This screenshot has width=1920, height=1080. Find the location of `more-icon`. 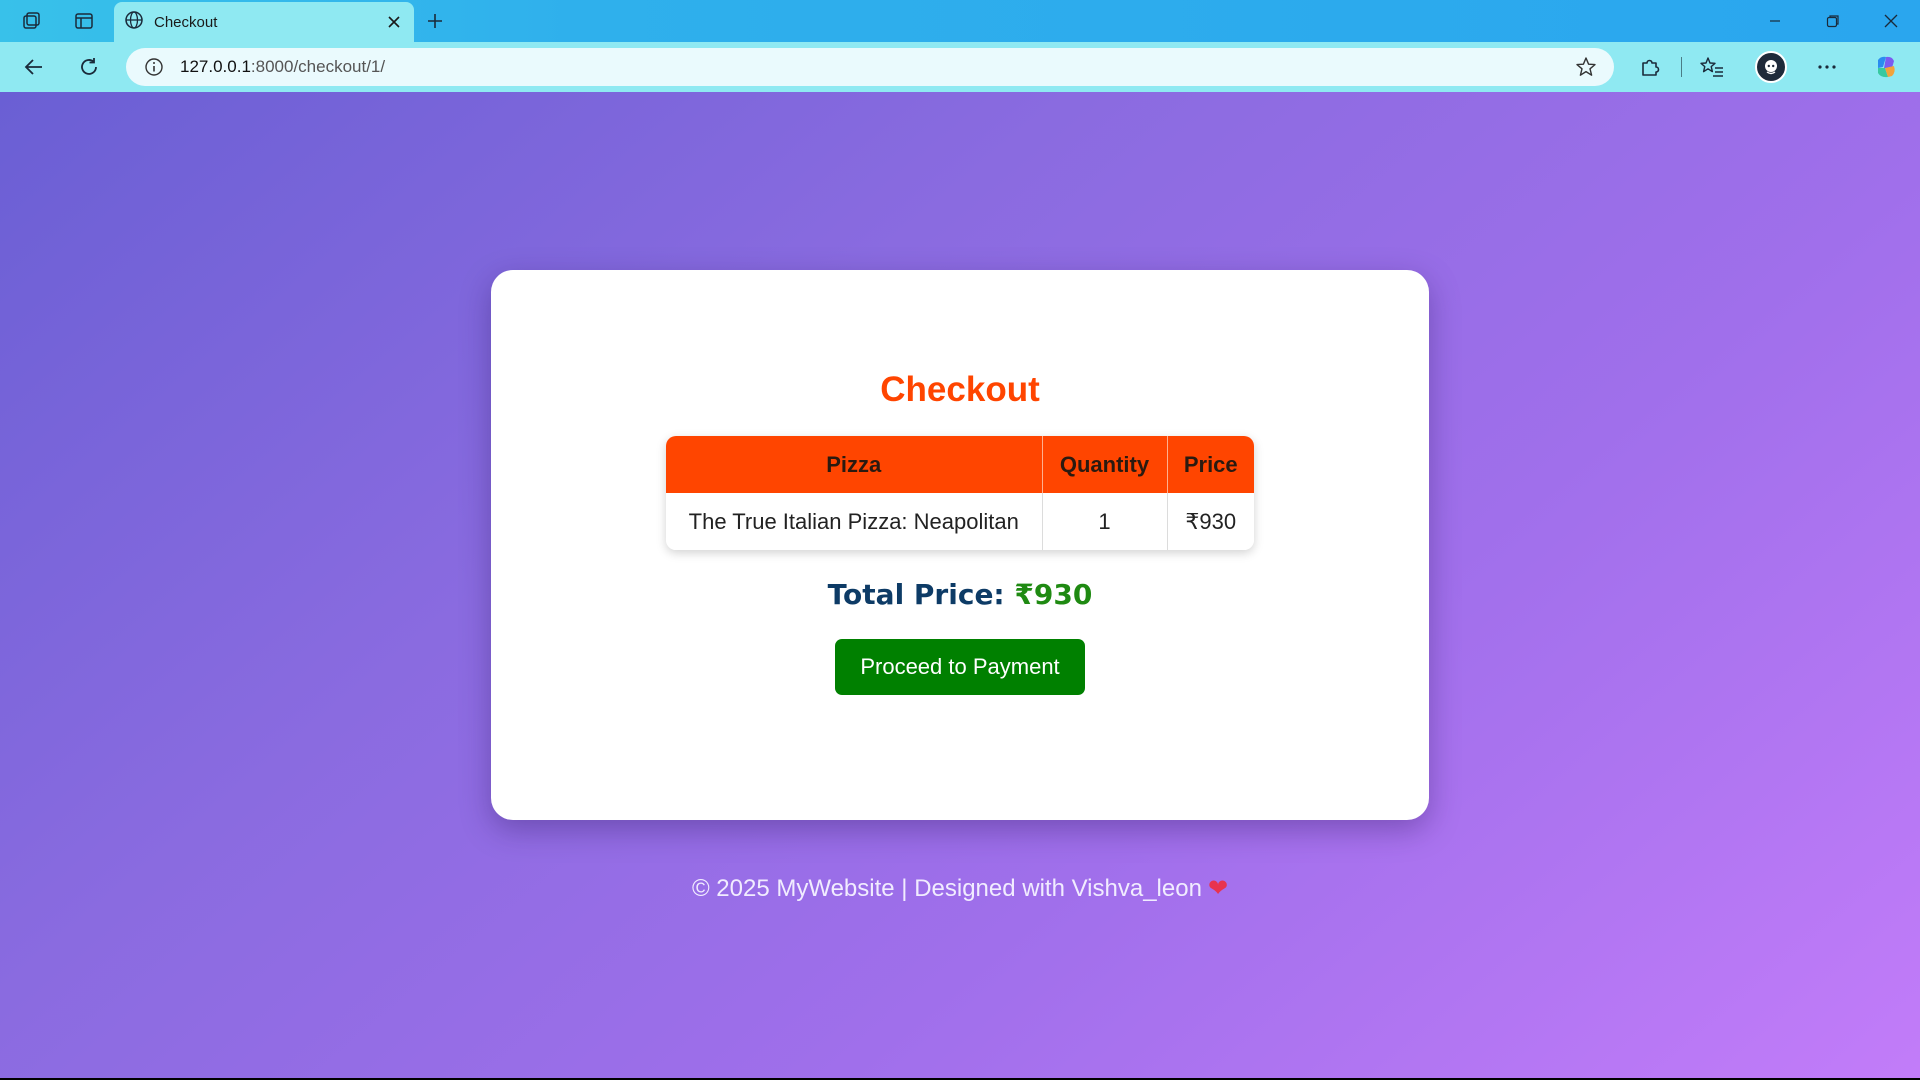

more-icon is located at coordinates (1827, 67).